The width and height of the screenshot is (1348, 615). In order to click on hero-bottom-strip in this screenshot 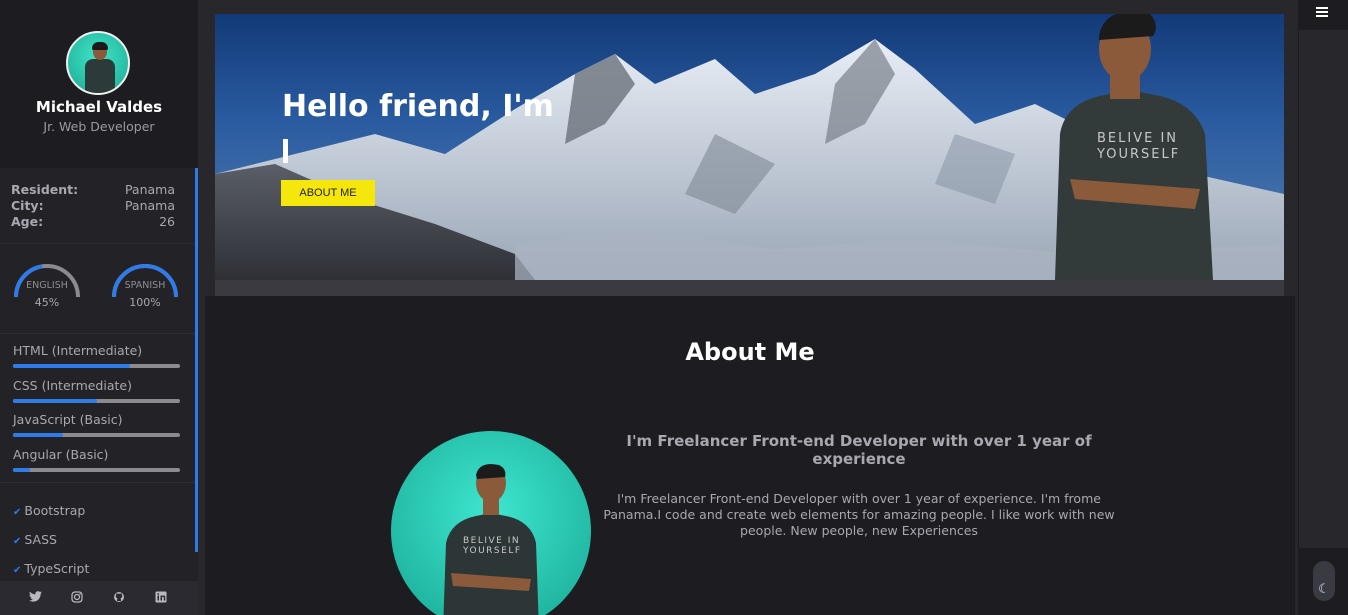, I will do `click(749, 288)`.